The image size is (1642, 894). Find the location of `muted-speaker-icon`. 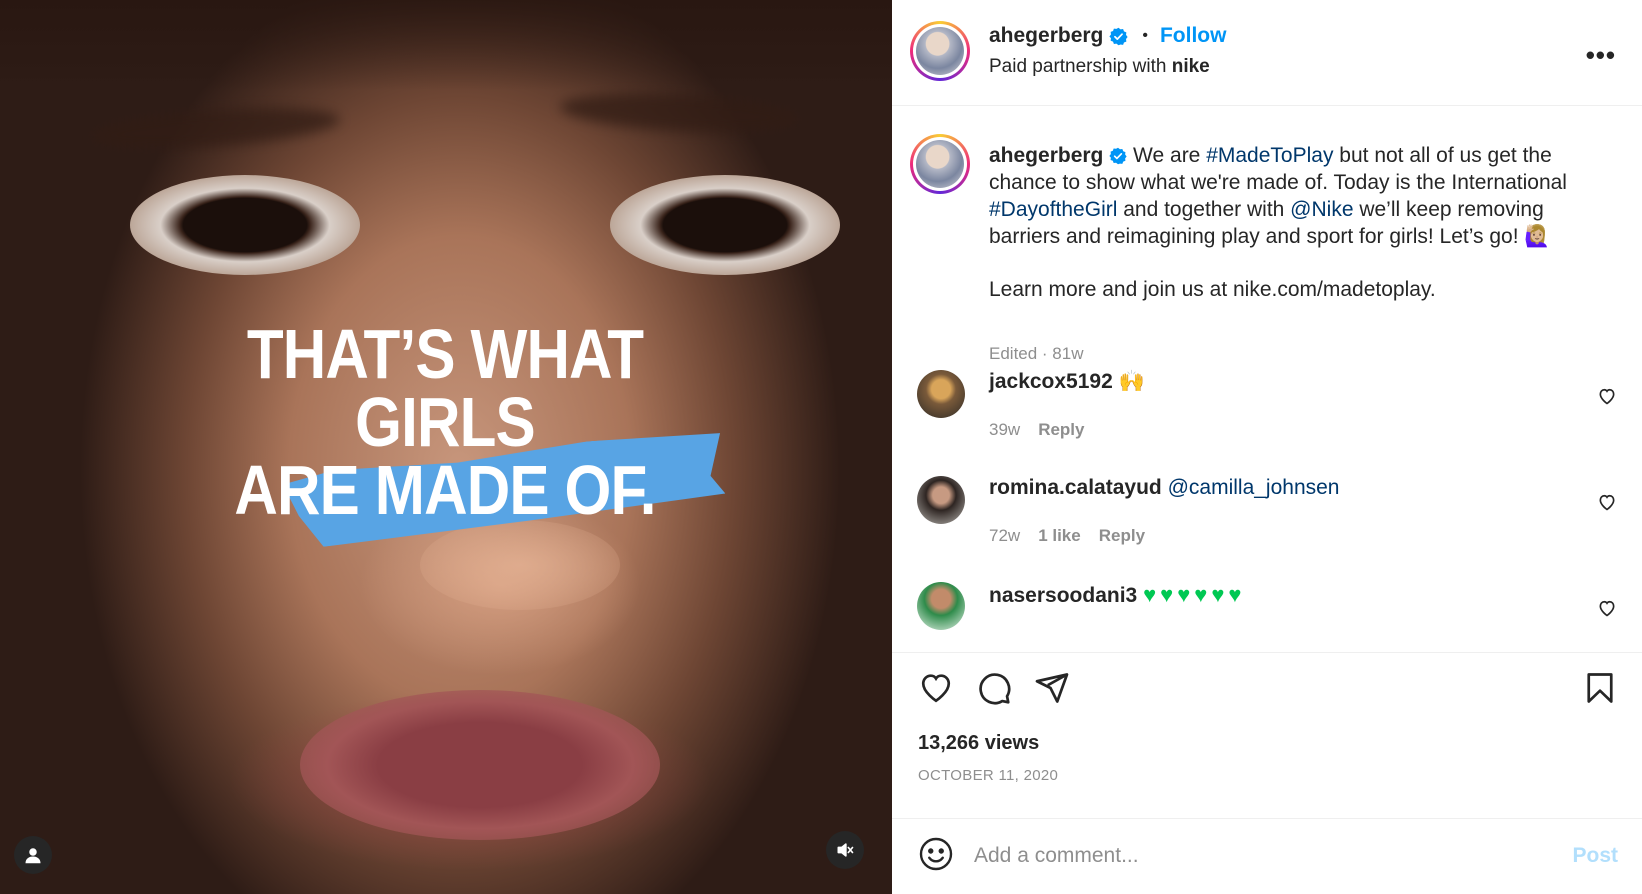

muted-speaker-icon is located at coordinates (845, 850).